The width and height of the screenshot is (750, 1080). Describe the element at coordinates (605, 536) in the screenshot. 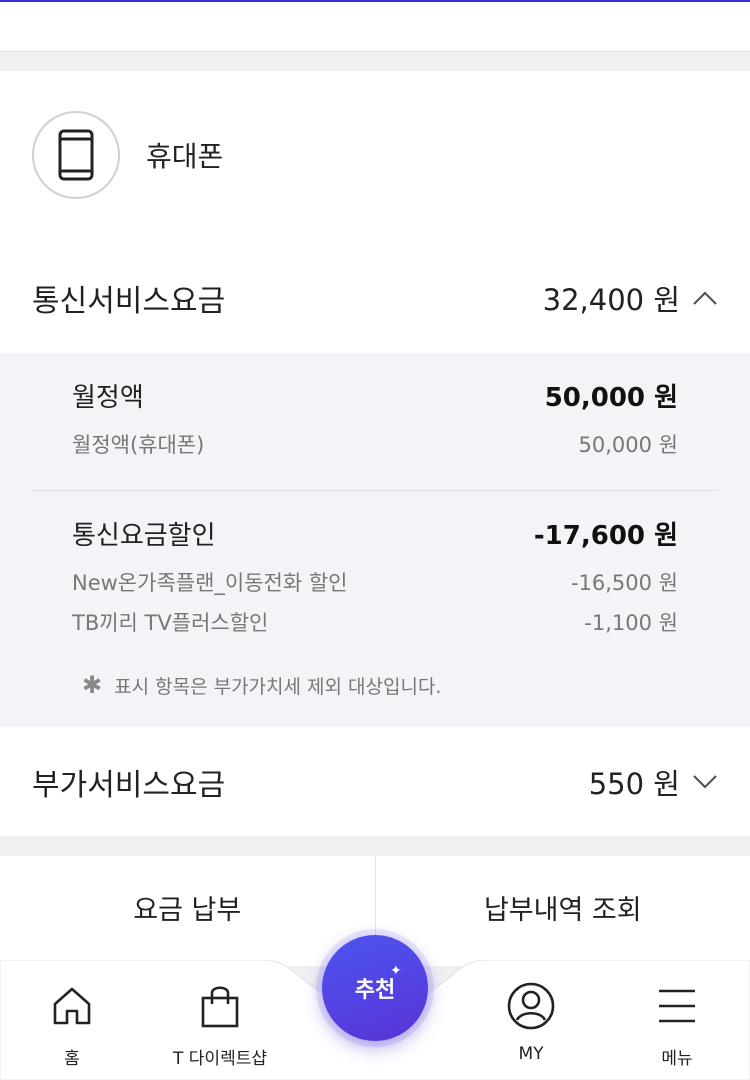

I see `detail-amount: -17,600 원` at that location.